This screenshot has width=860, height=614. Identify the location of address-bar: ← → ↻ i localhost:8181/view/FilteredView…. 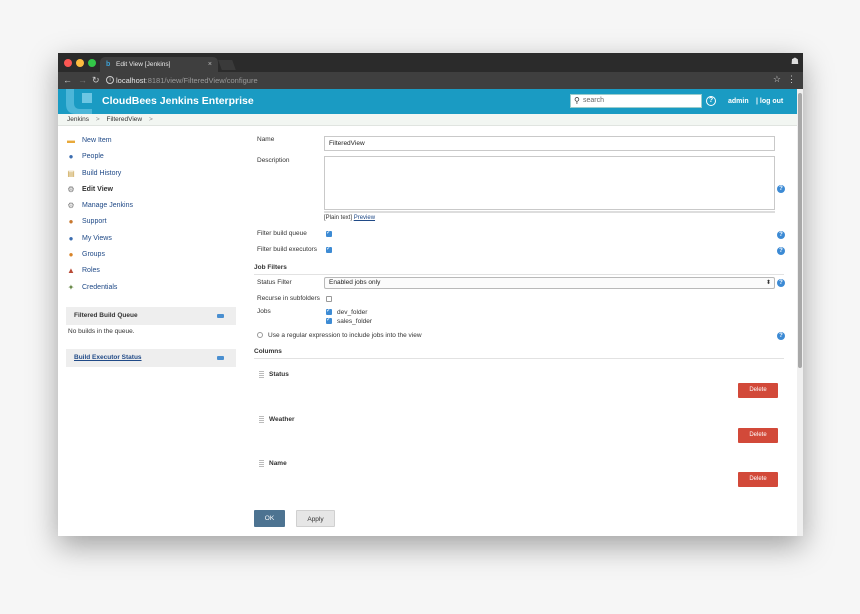
(430, 80).